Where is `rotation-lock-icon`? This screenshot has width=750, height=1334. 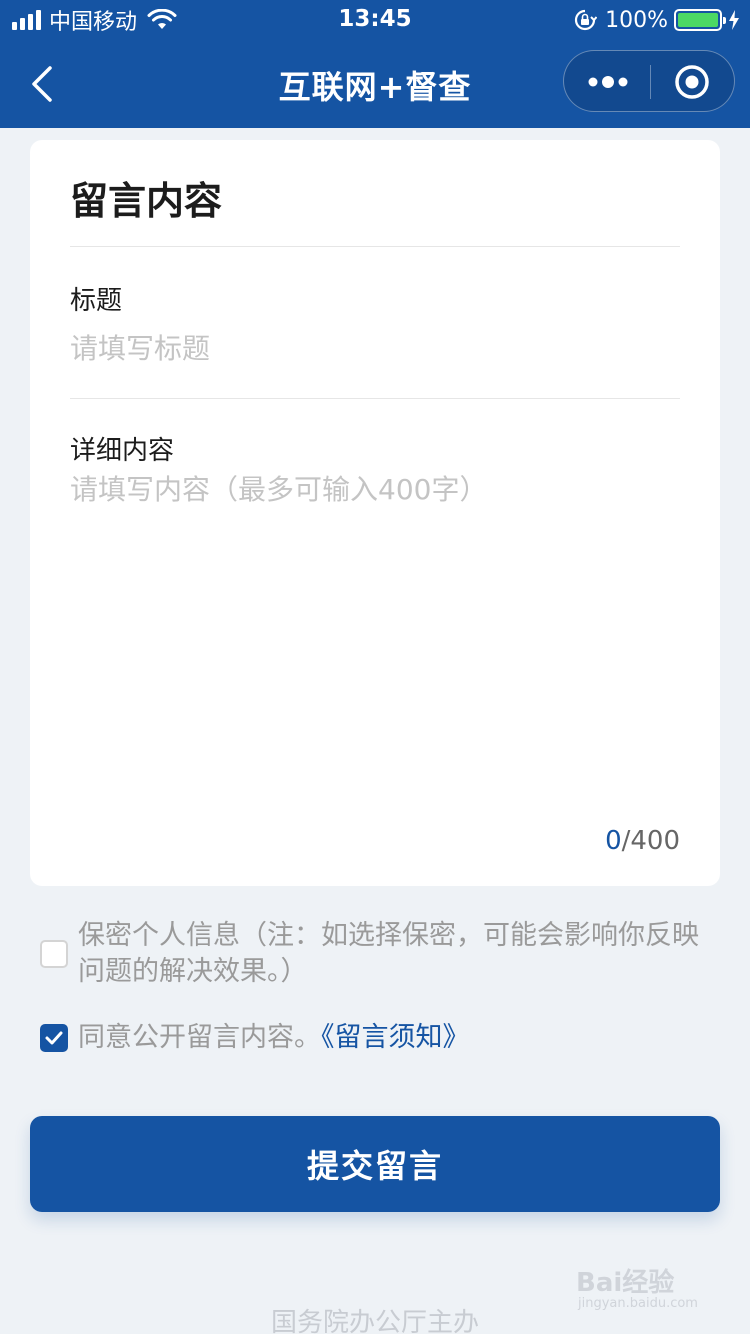
rotation-lock-icon is located at coordinates (586, 20).